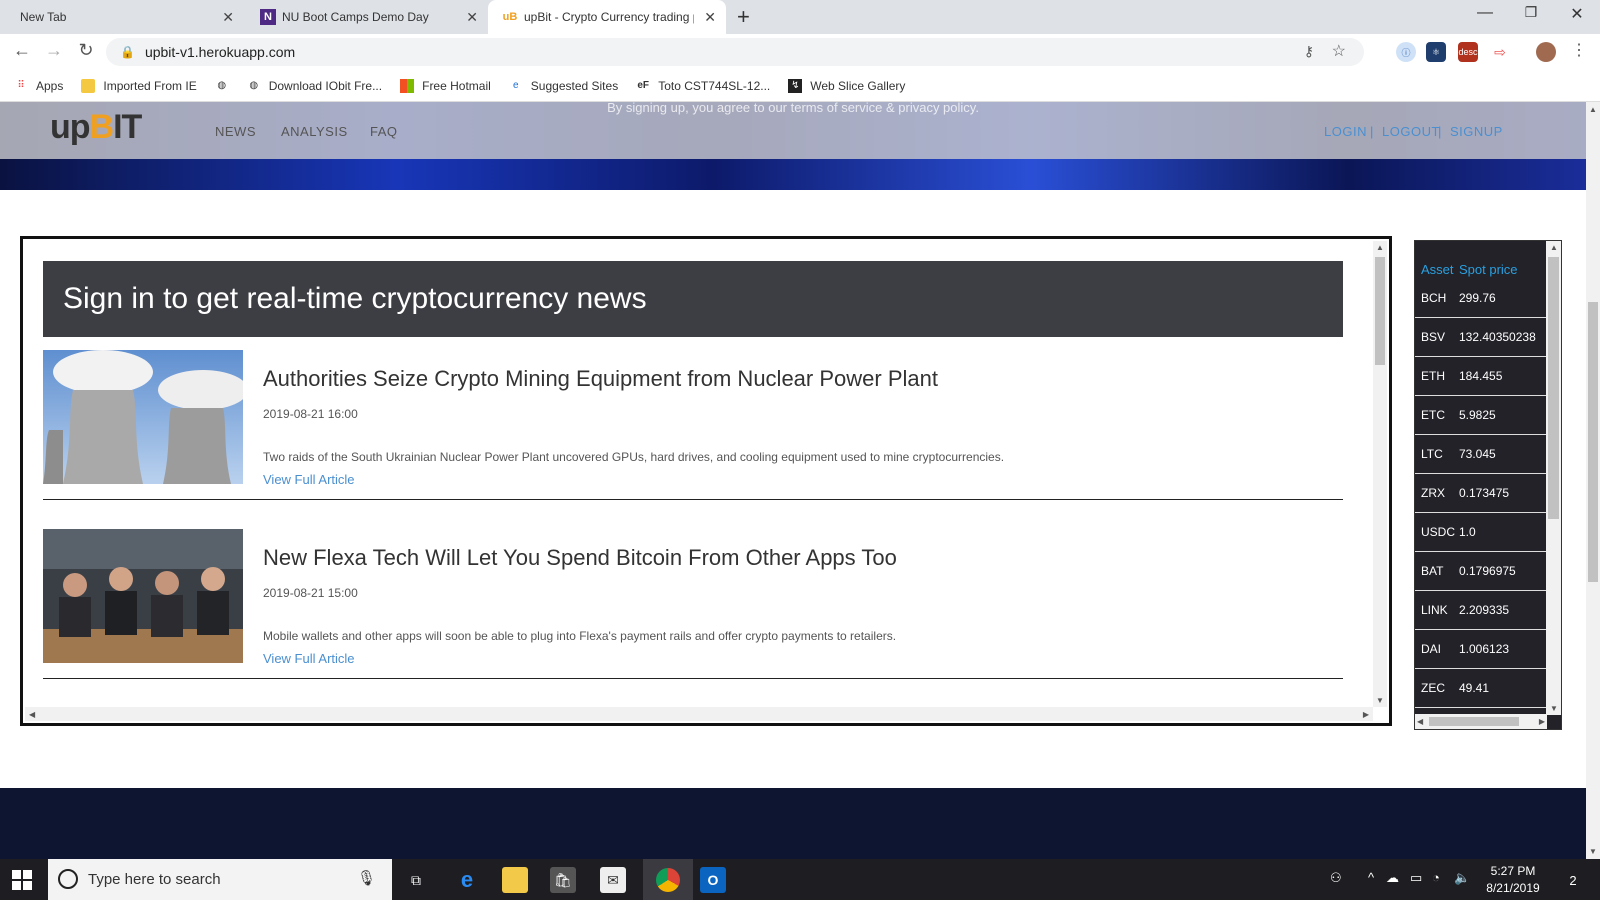 The width and height of the screenshot is (1600, 900). What do you see at coordinates (1477, 298) in the screenshot?
I see `spot-price-value: 299.76` at bounding box center [1477, 298].